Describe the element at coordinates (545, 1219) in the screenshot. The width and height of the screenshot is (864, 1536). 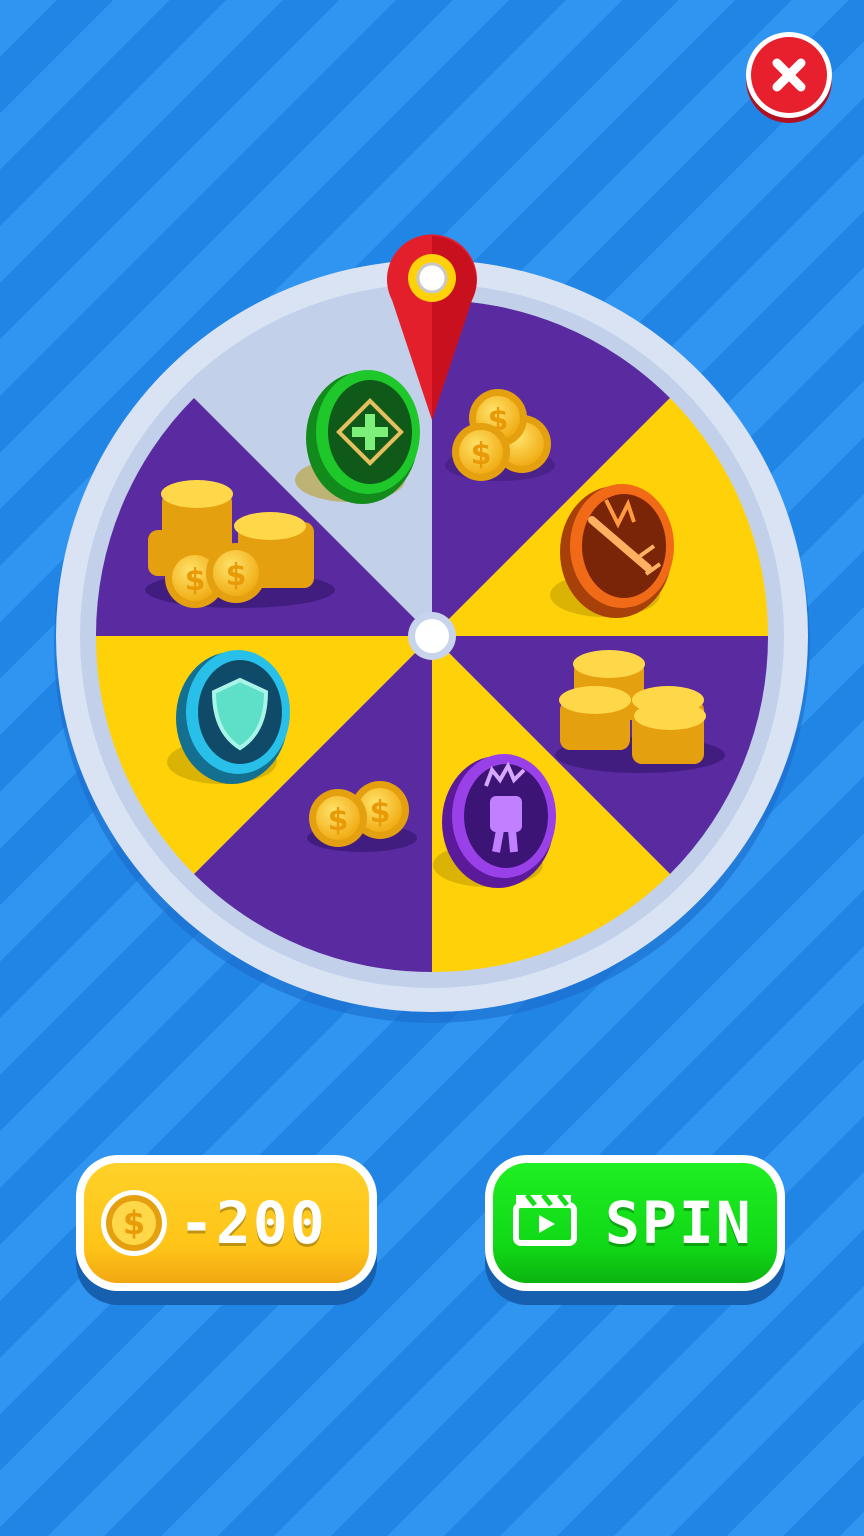
I see `video-ad-icon` at that location.